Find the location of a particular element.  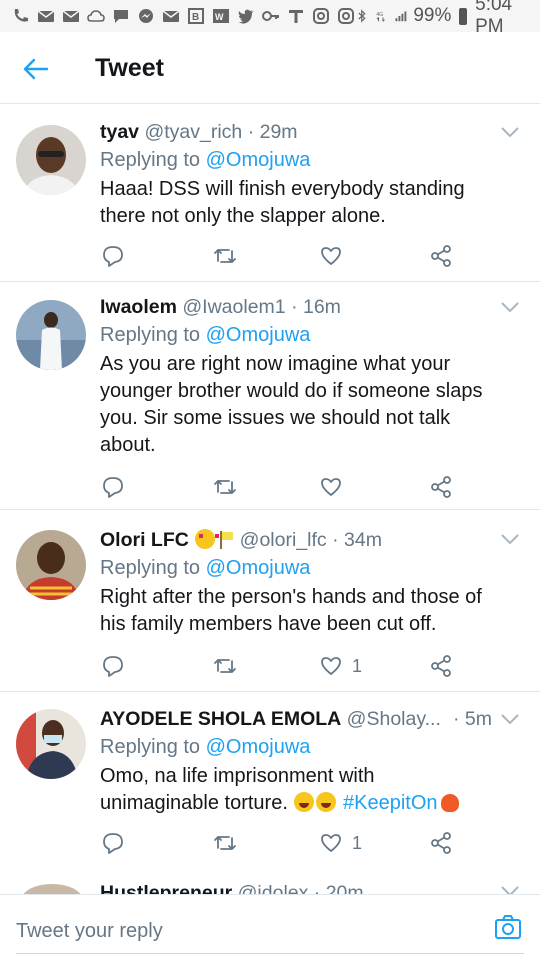

next-tweet-peek: Hustlepreneur @idolex · 20m is located at coordinates (270, 886).